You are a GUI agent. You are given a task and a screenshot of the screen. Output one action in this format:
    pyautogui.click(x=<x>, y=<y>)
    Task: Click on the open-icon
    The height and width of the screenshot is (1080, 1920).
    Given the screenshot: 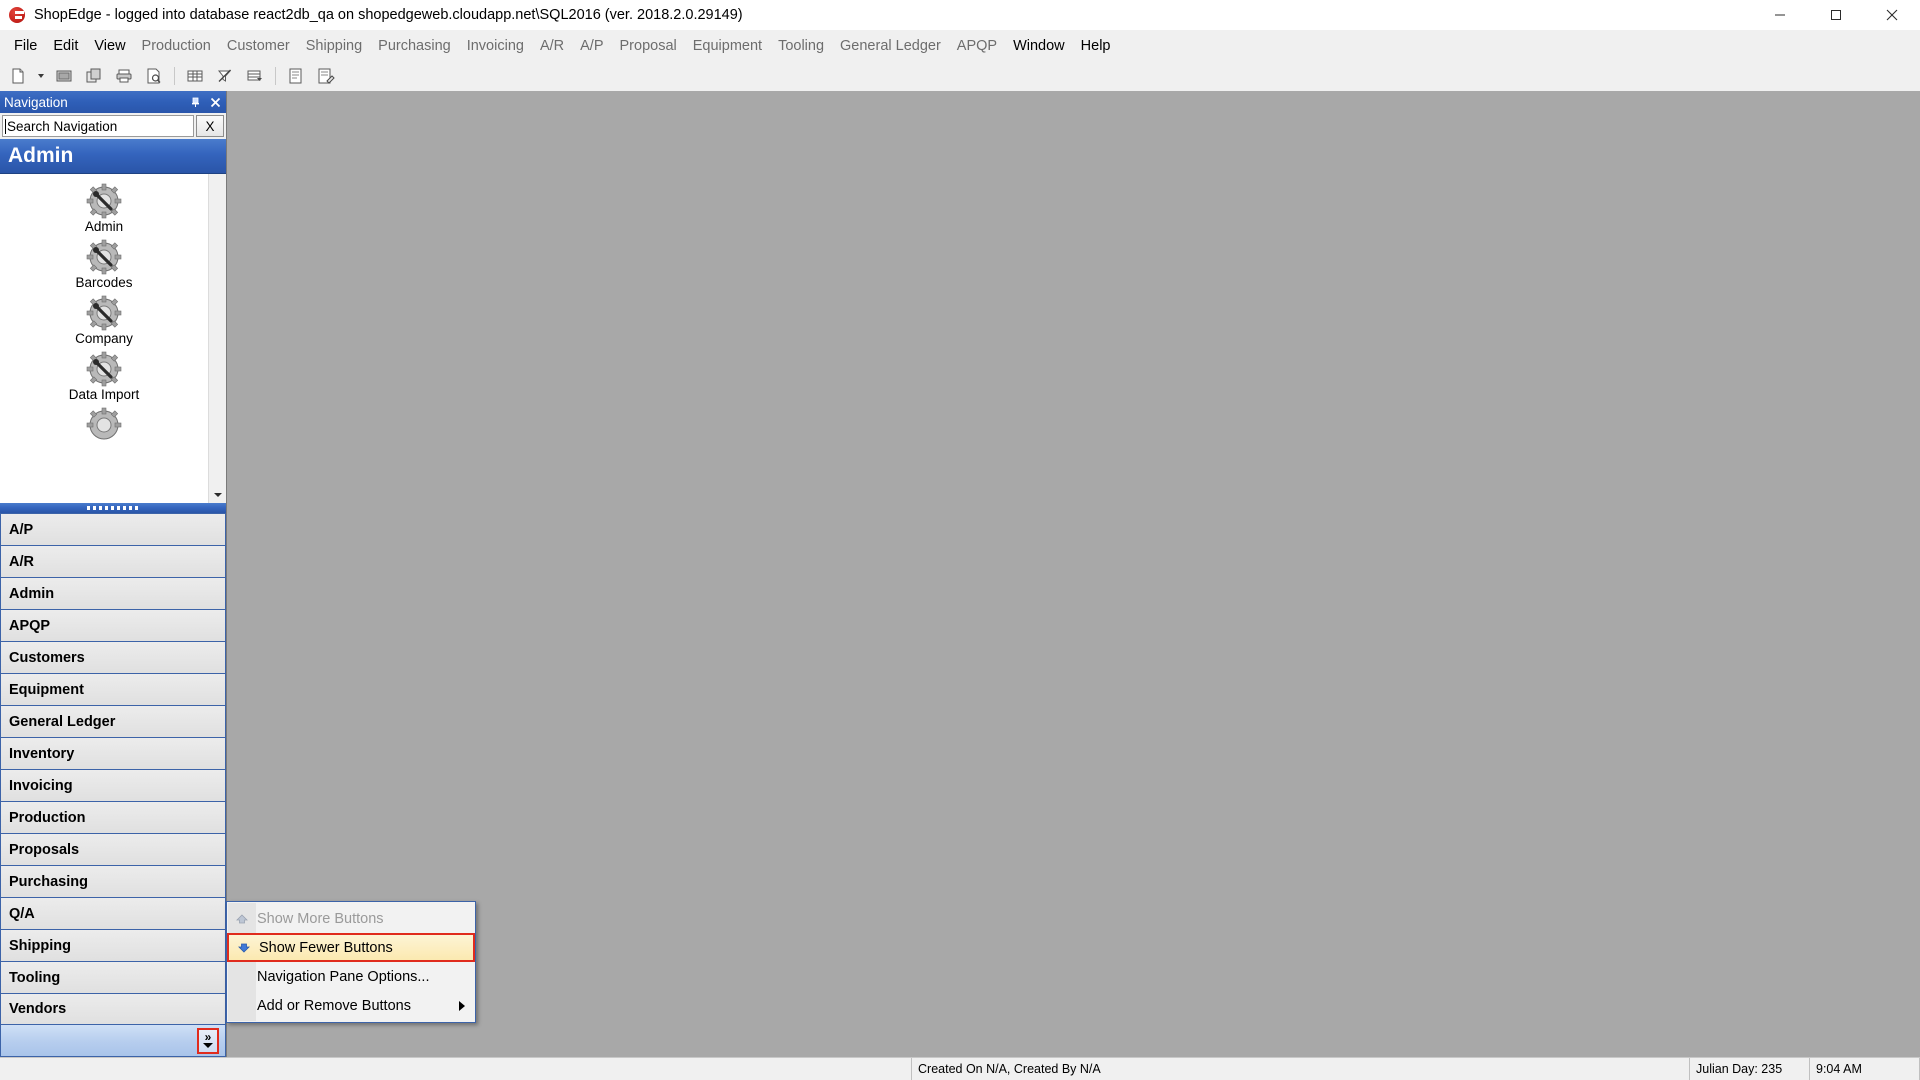 What is the action you would take?
    pyautogui.click(x=64, y=76)
    